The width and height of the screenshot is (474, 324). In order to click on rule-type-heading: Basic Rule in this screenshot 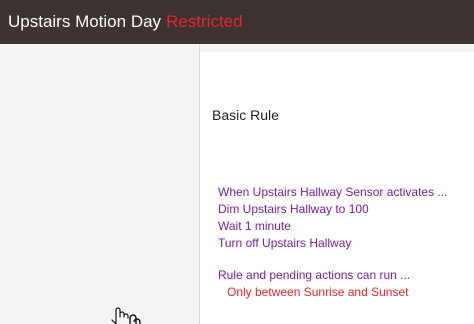, I will do `click(245, 115)`.